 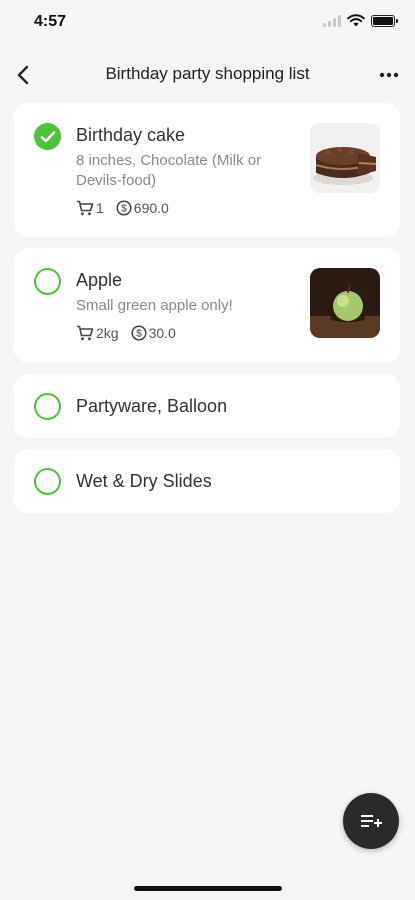 What do you see at coordinates (332, 20) in the screenshot?
I see `cellular-signal-icon` at bounding box center [332, 20].